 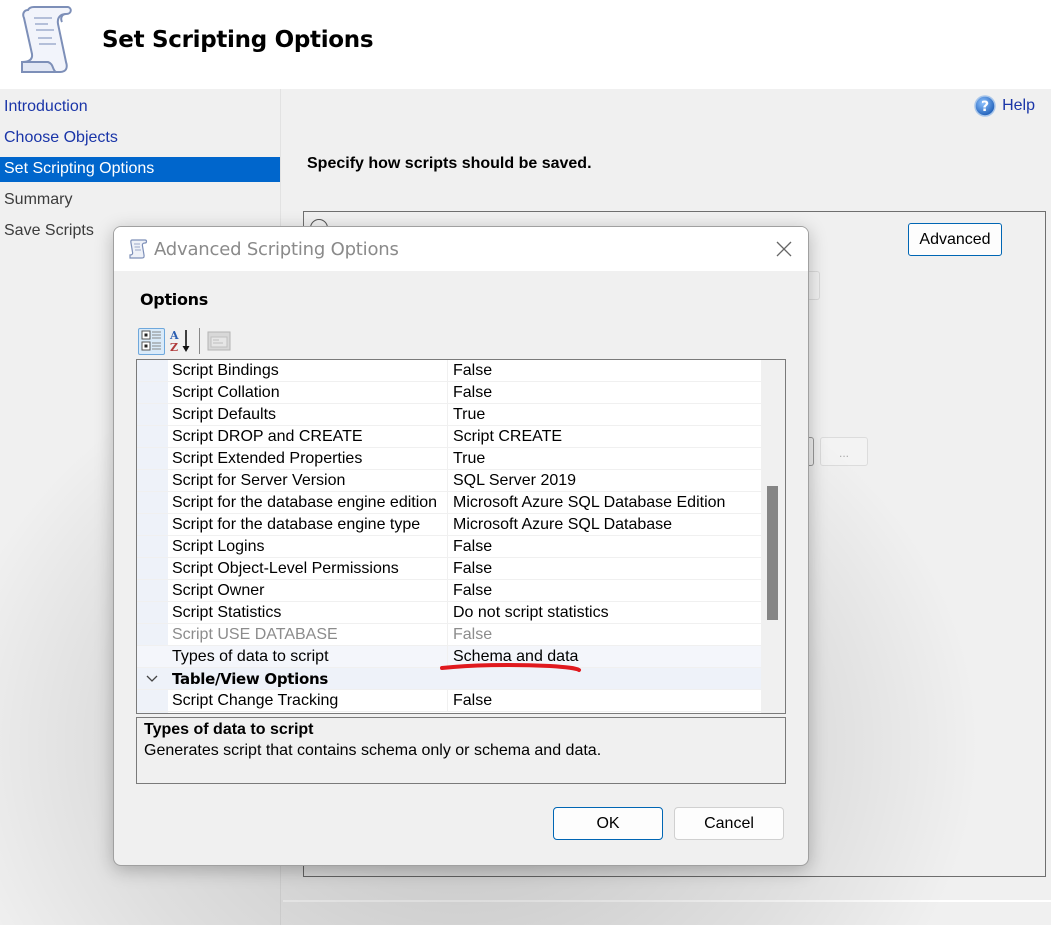 I want to click on cancel-button: Cancel, so click(x=729, y=823).